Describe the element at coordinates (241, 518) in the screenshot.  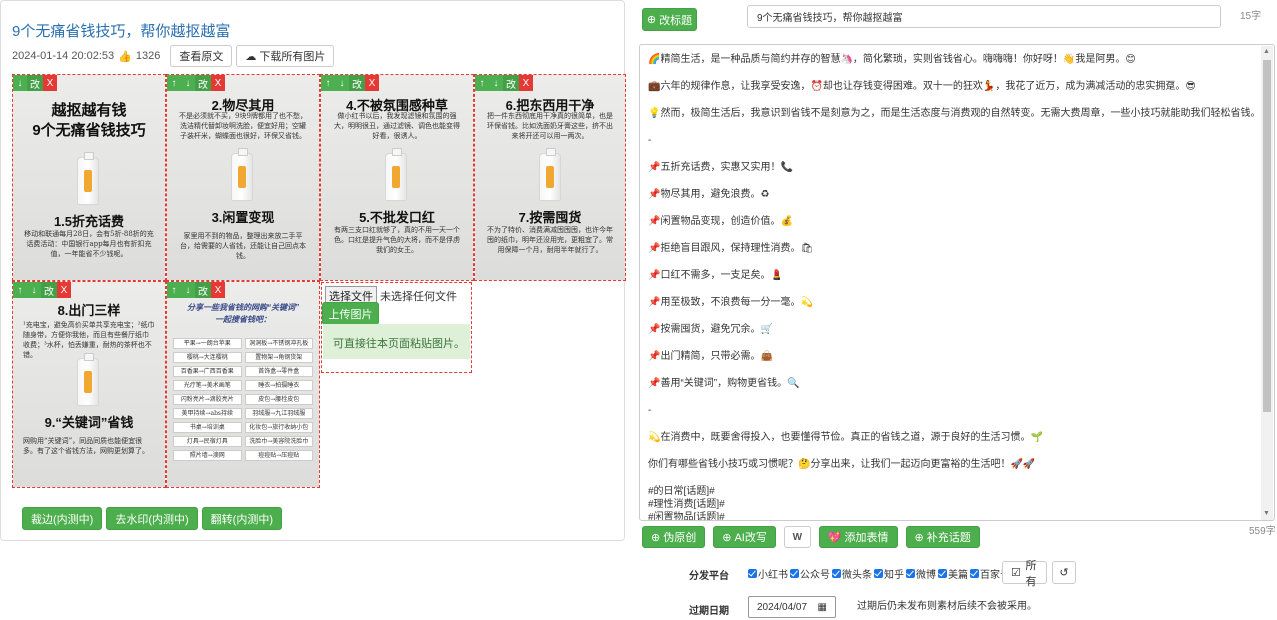
I see `flip-button: 翻转(内测中)` at that location.